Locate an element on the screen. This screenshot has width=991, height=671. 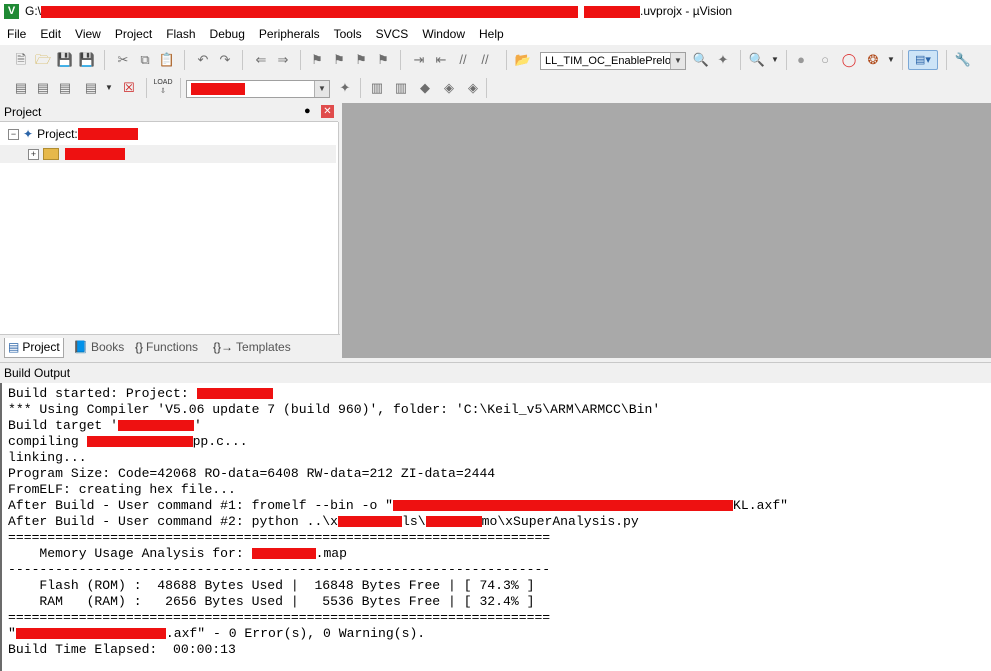
find-combo: LL_TIM_OC_EnablePreloa ▼ is located at coordinates (613, 61).